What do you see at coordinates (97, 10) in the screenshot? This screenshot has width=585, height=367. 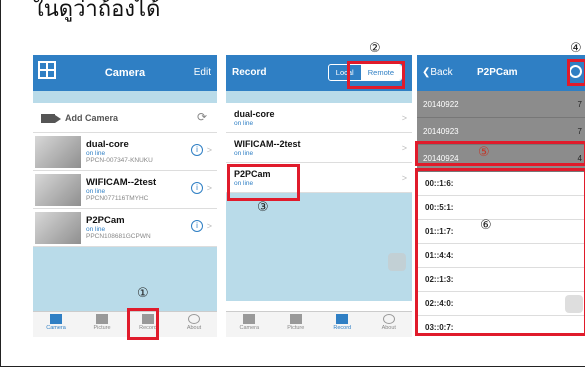 I see `caption-text: ในดูว่าถ้องได้` at bounding box center [97, 10].